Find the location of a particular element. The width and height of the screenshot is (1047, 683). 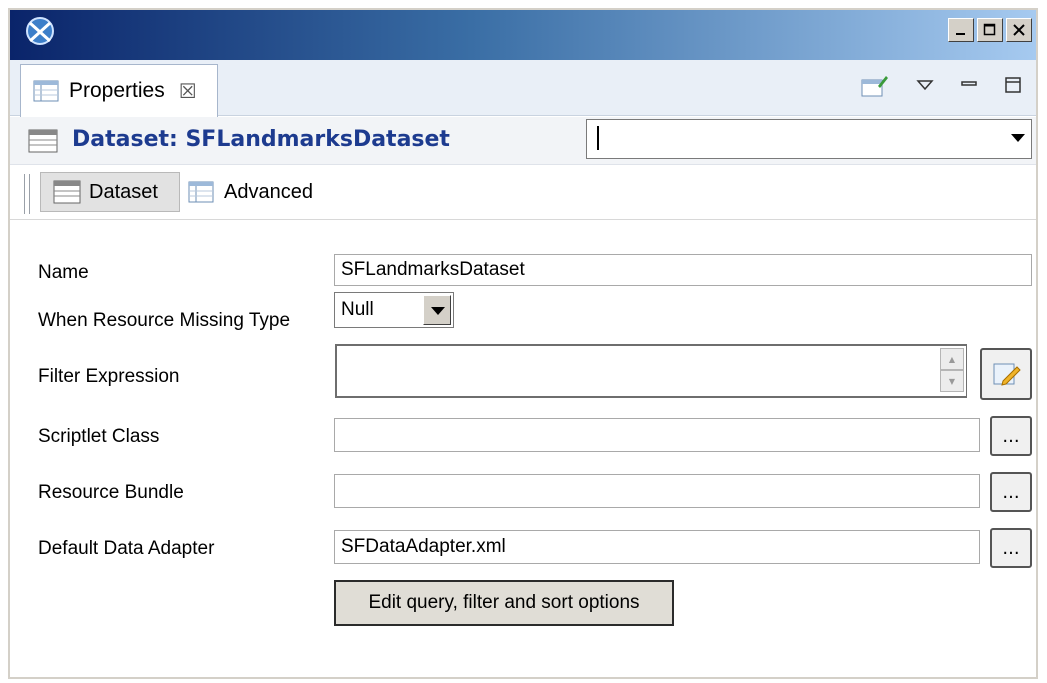

dataset-header: Dataset: SFLandmarksDataset is located at coordinates (523, 141).